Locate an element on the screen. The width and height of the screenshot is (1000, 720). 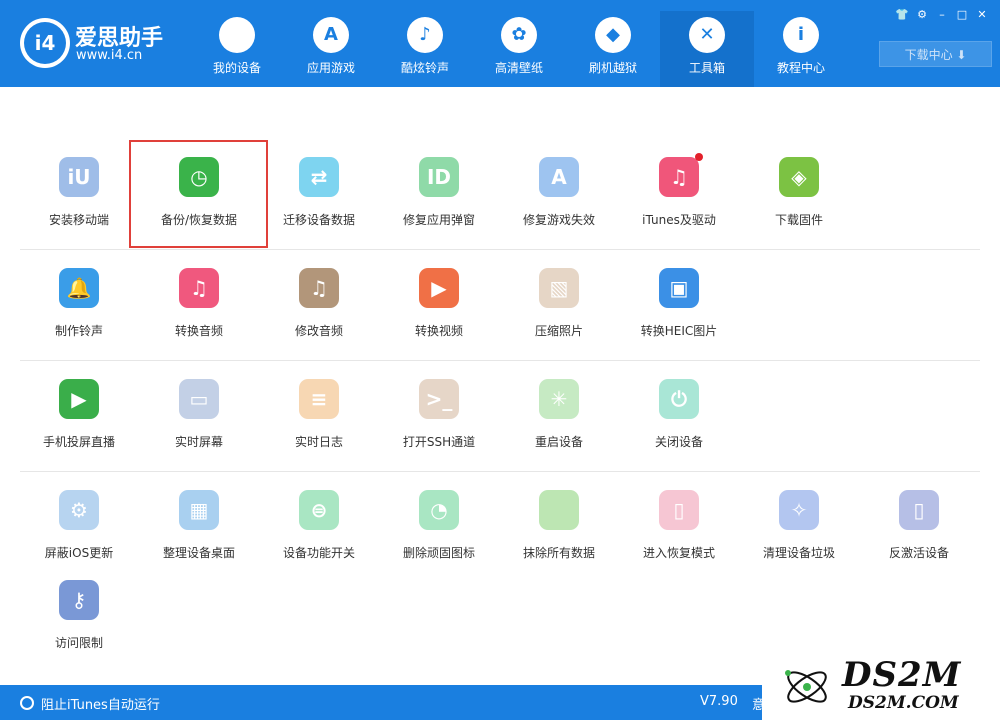
tool-i4-app: iU 安装移动端 is located at coordinates (79, 199).